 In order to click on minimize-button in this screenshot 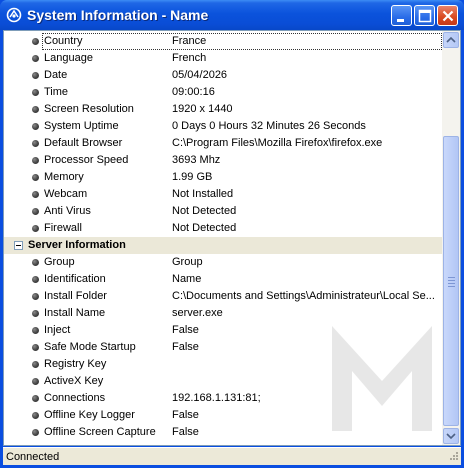, I will do `click(401, 15)`.